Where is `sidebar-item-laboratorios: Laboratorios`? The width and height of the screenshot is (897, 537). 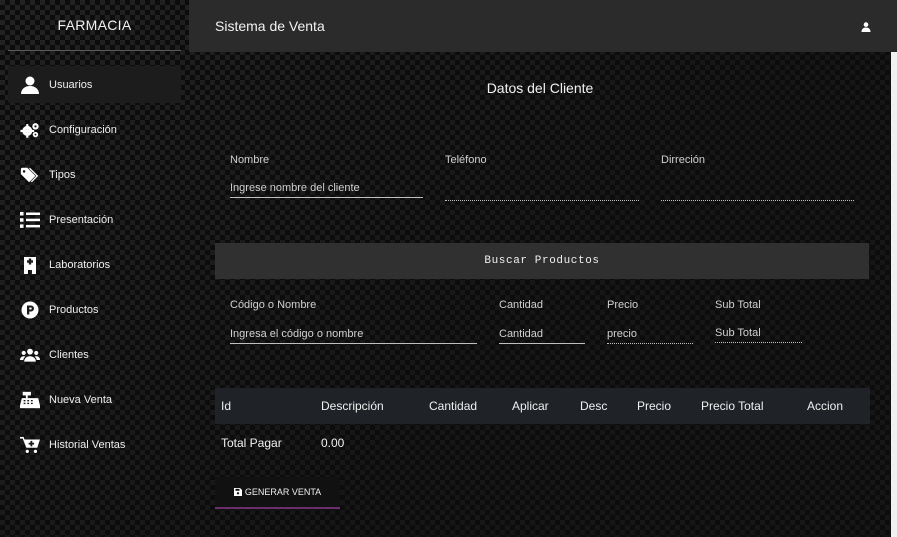
sidebar-item-laboratorios: Laboratorios is located at coordinates (94, 264).